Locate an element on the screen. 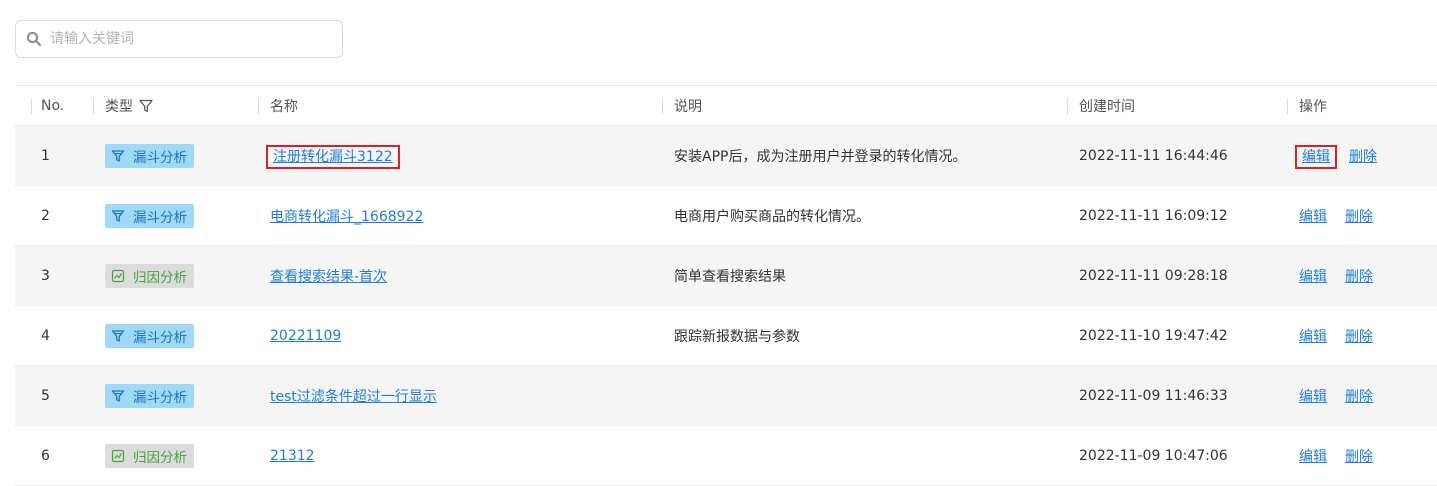  row-name-cell: 查看搜索结果-首次 is located at coordinates (460, 276).